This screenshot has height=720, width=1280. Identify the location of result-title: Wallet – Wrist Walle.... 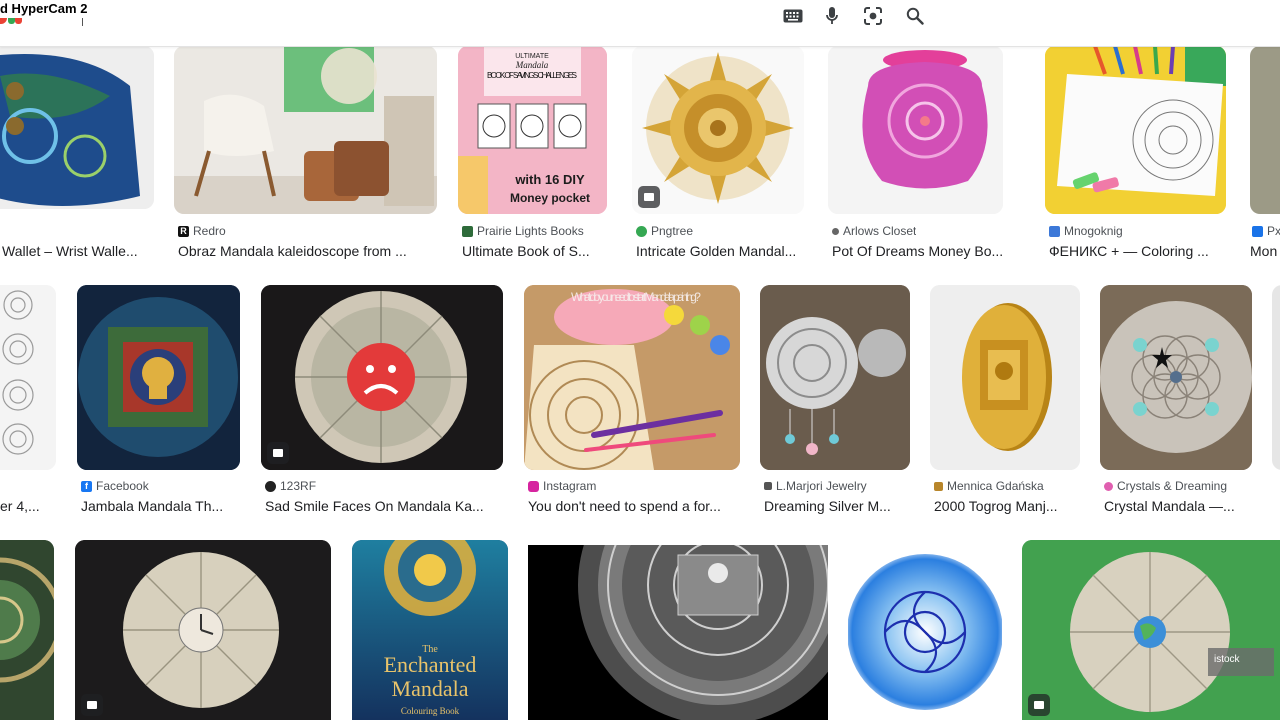
(77, 251).